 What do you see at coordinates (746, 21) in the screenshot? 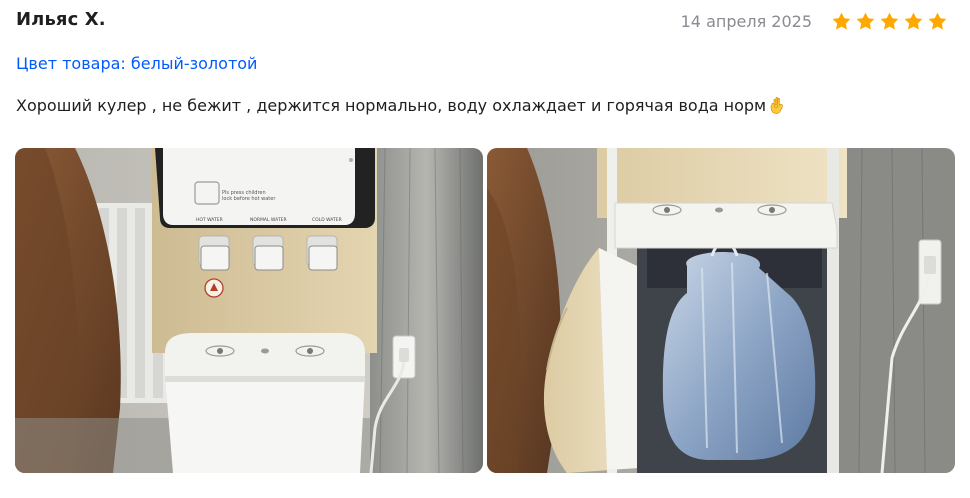
I see `review-date: 14 апреля 2025` at bounding box center [746, 21].